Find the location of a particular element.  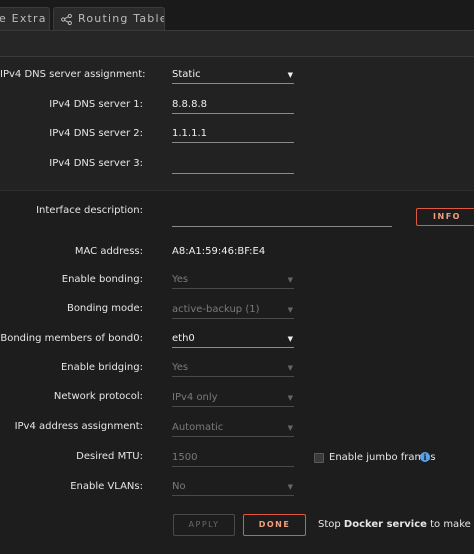

apply-button: APPLY is located at coordinates (204, 525).